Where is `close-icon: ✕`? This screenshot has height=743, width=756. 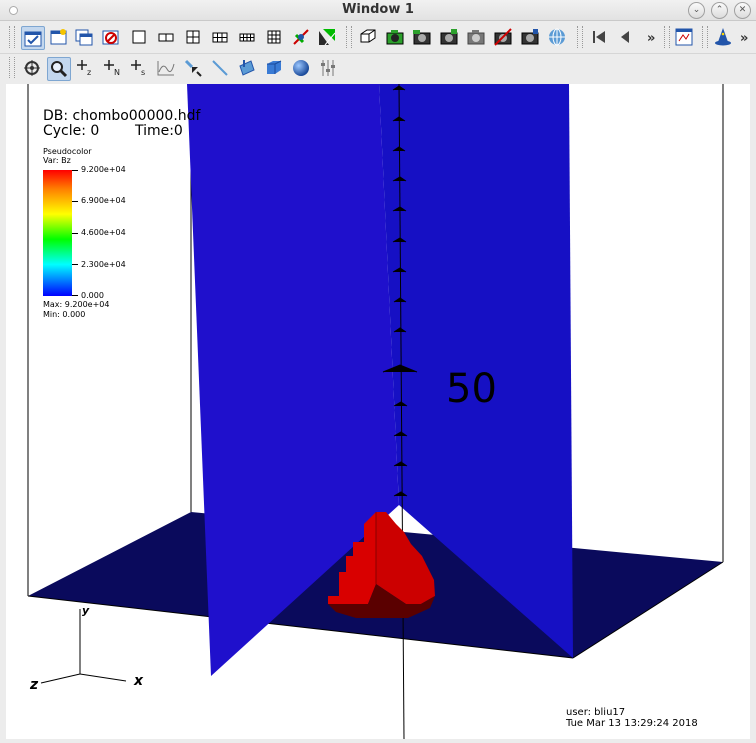
close-icon: ✕ is located at coordinates (742, 10).